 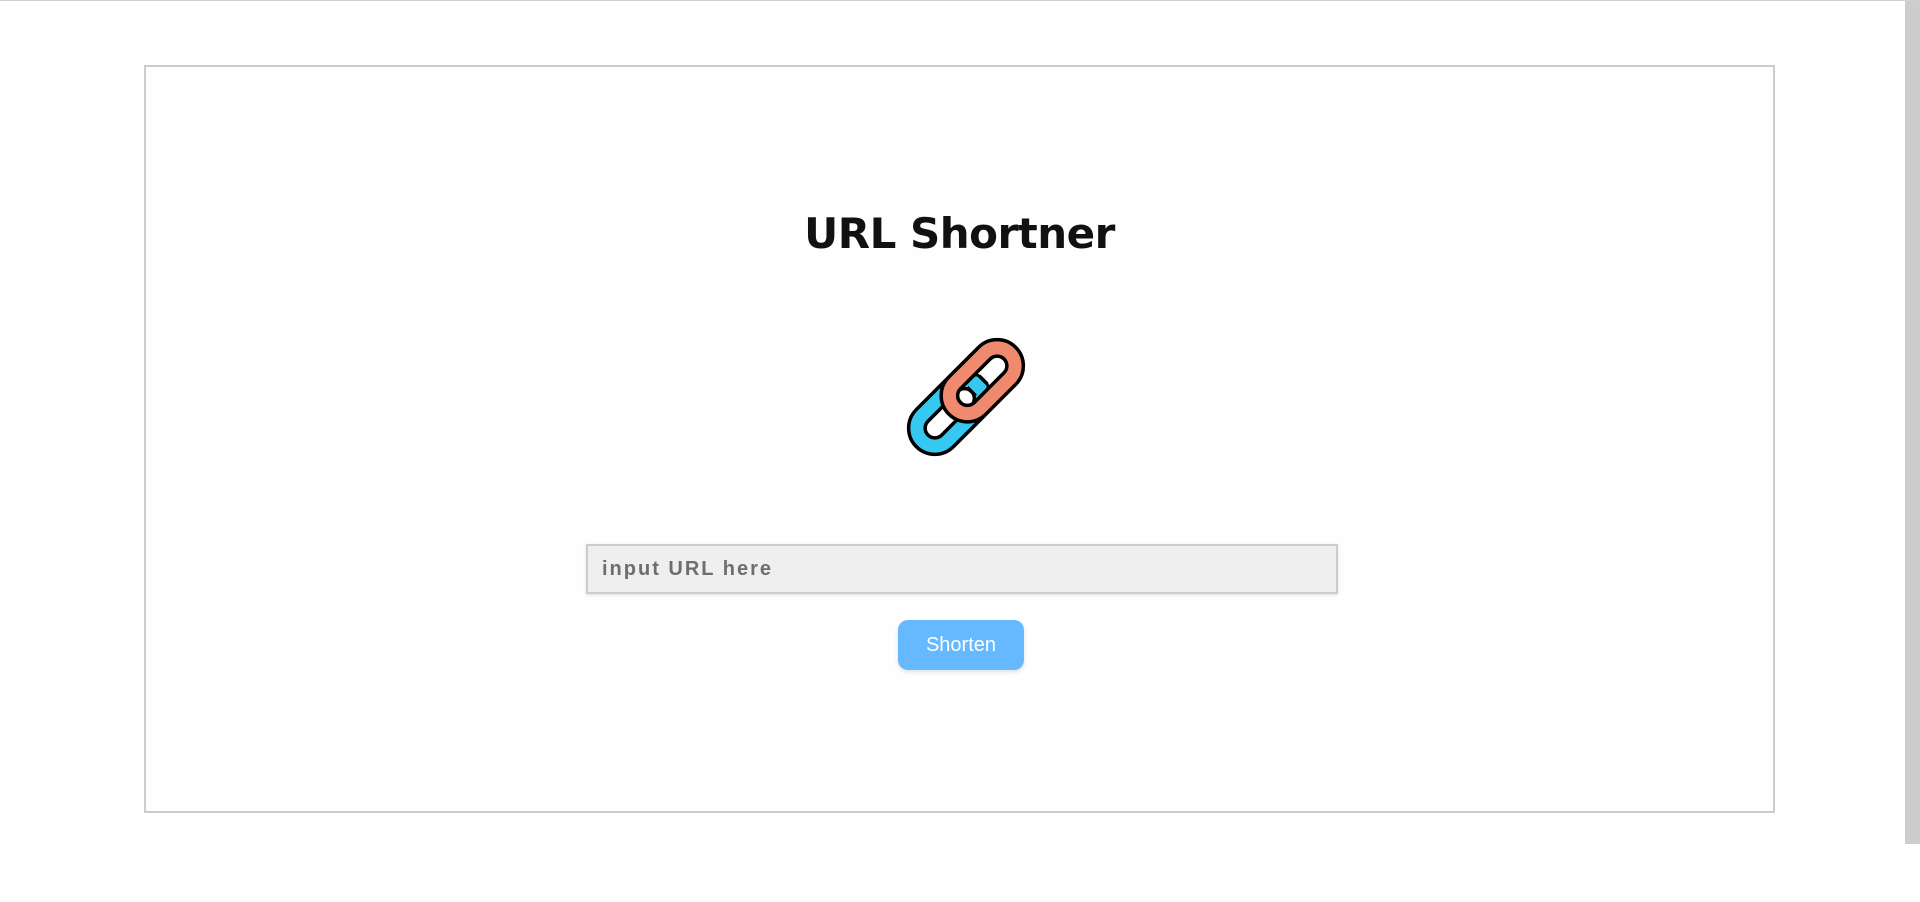 What do you see at coordinates (961, 645) in the screenshot?
I see `shorten-button: Shorten` at bounding box center [961, 645].